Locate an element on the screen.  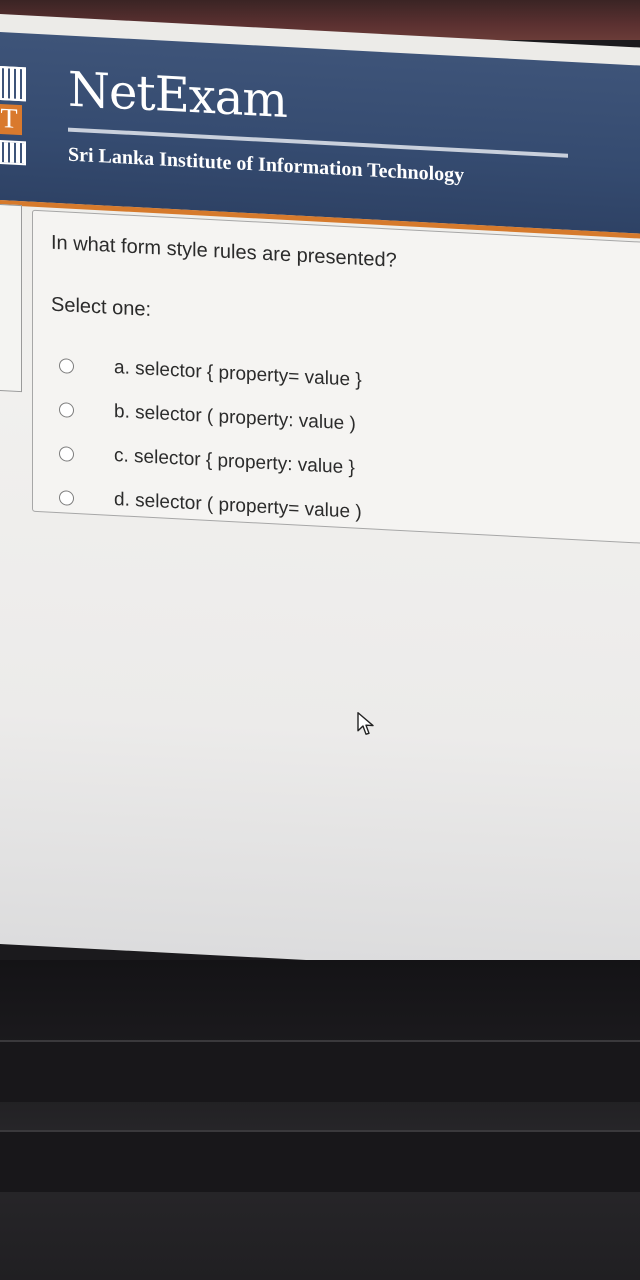
answer-option-label: d. selector ( property= value ) is located at coordinates (238, 506).